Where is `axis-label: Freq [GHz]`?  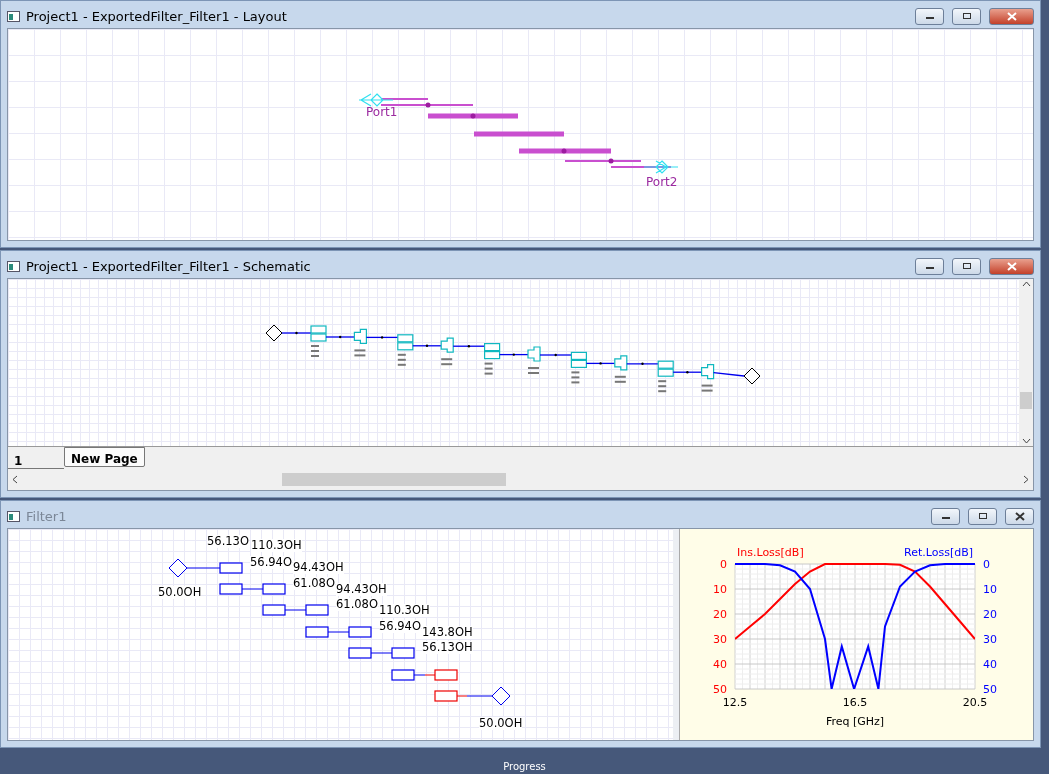 axis-label: Freq [GHz] is located at coordinates (855, 721).